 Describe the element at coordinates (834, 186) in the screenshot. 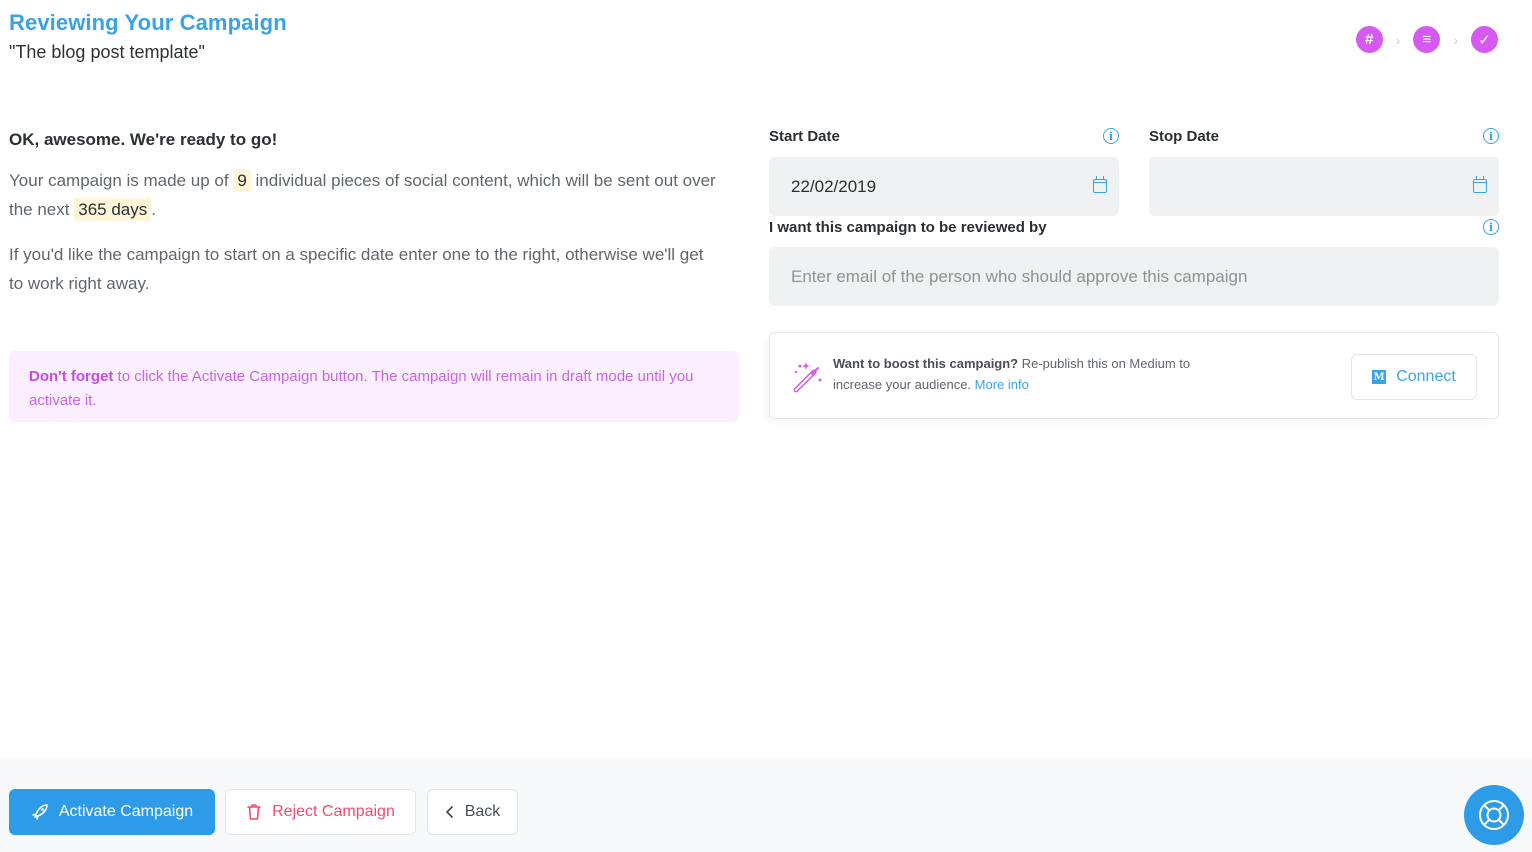

I see `start-date-value: 22/02/2019` at that location.